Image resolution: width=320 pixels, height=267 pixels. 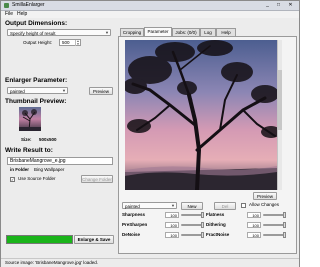 What do you see at coordinates (22, 14) in the screenshot?
I see `menu-help: Help` at bounding box center [22, 14].